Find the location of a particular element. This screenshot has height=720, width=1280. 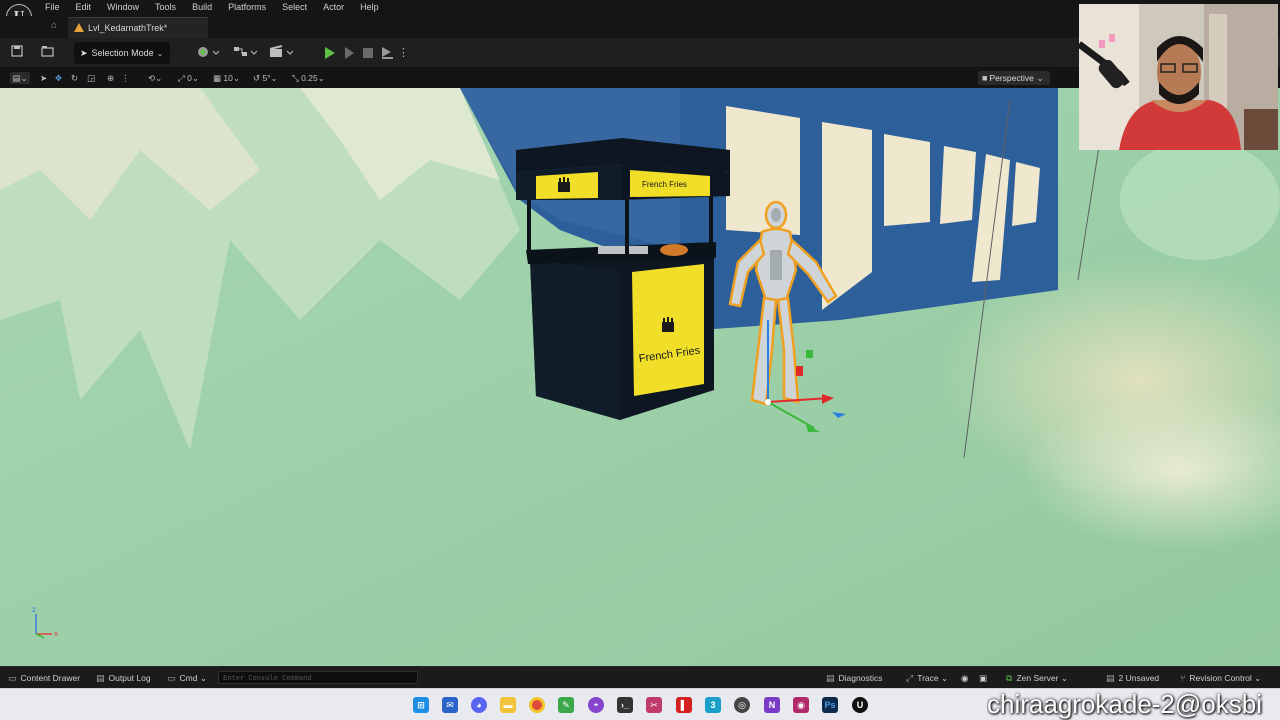

select-tool-icon: ➤ is located at coordinates (43, 78).